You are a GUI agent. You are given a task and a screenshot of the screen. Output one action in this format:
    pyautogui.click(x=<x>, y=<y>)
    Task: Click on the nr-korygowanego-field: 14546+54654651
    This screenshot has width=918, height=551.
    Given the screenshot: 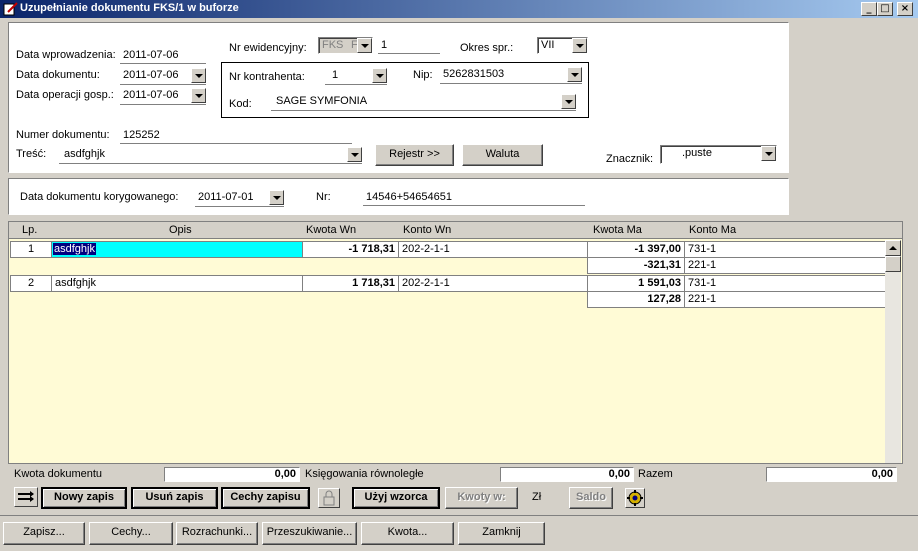 What is the action you would take?
    pyautogui.click(x=474, y=198)
    